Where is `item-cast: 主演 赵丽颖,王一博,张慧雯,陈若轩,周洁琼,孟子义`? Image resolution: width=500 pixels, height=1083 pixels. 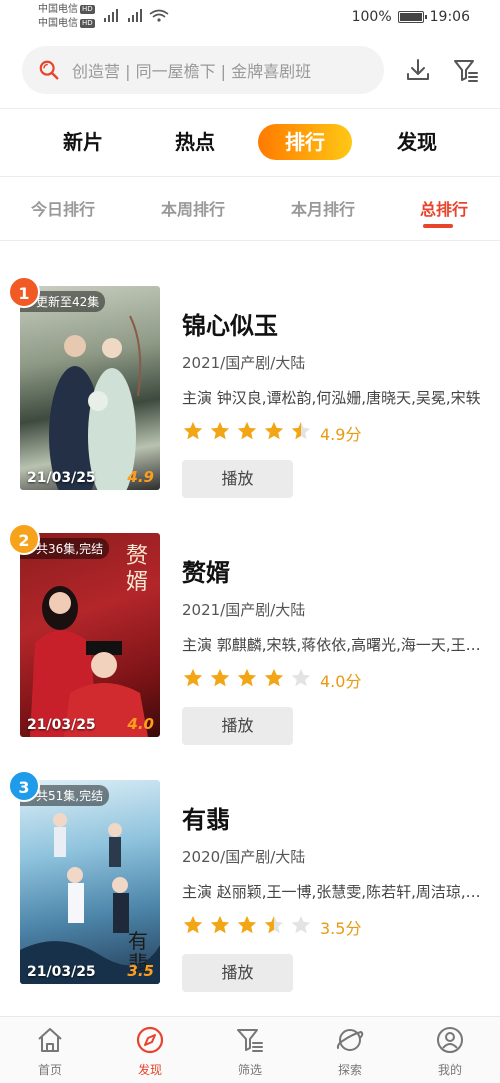 item-cast: 主演 赵丽颖,王一博,张慧雯,陈若轩,周洁琼,孟子义 is located at coordinates (332, 892).